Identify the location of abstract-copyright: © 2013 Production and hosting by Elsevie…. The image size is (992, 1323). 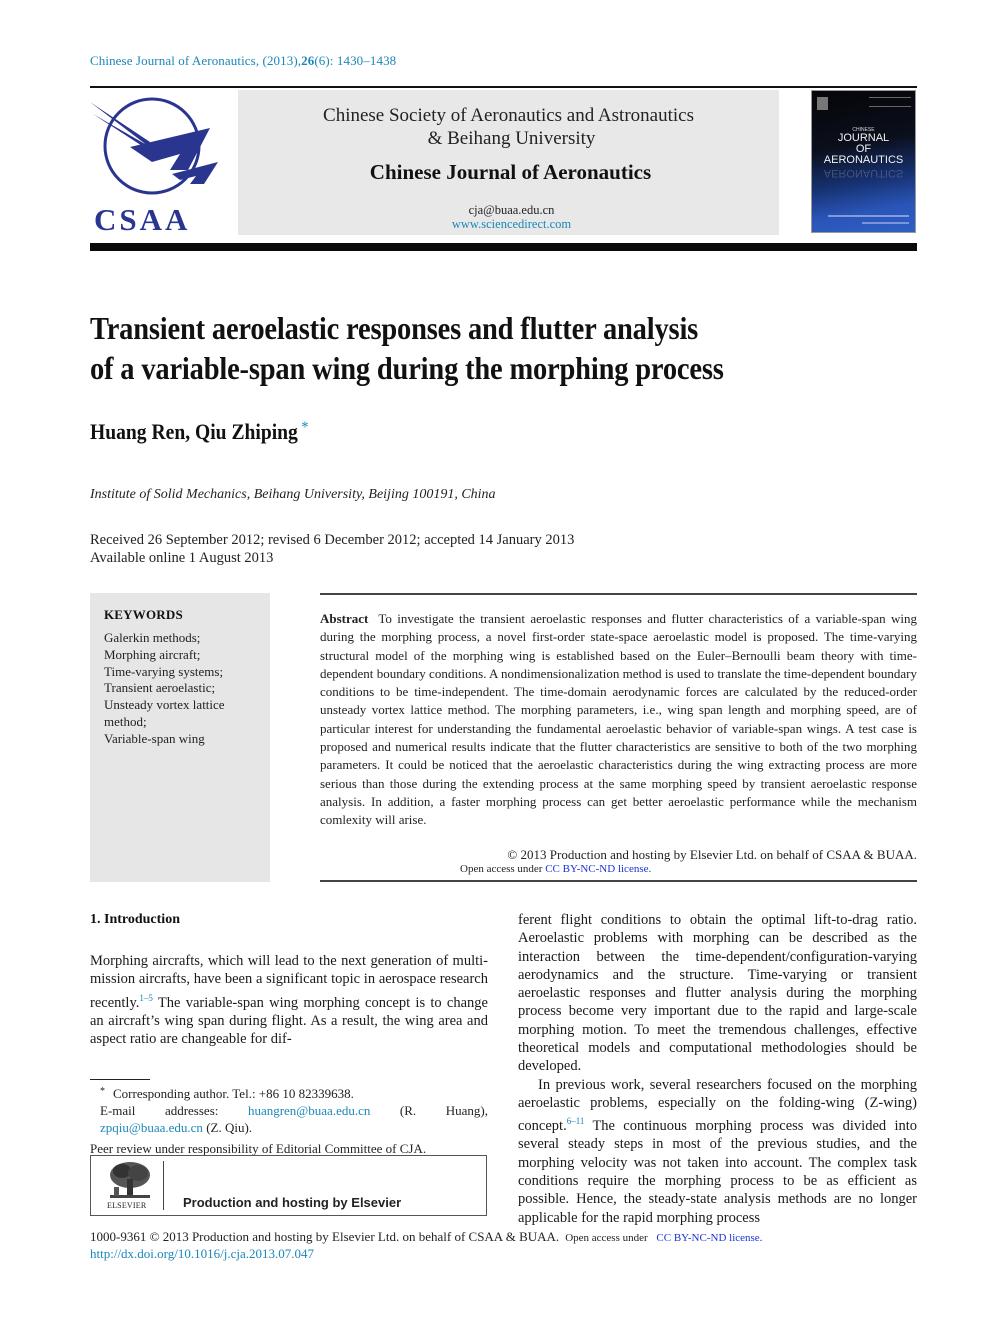
(712, 854).